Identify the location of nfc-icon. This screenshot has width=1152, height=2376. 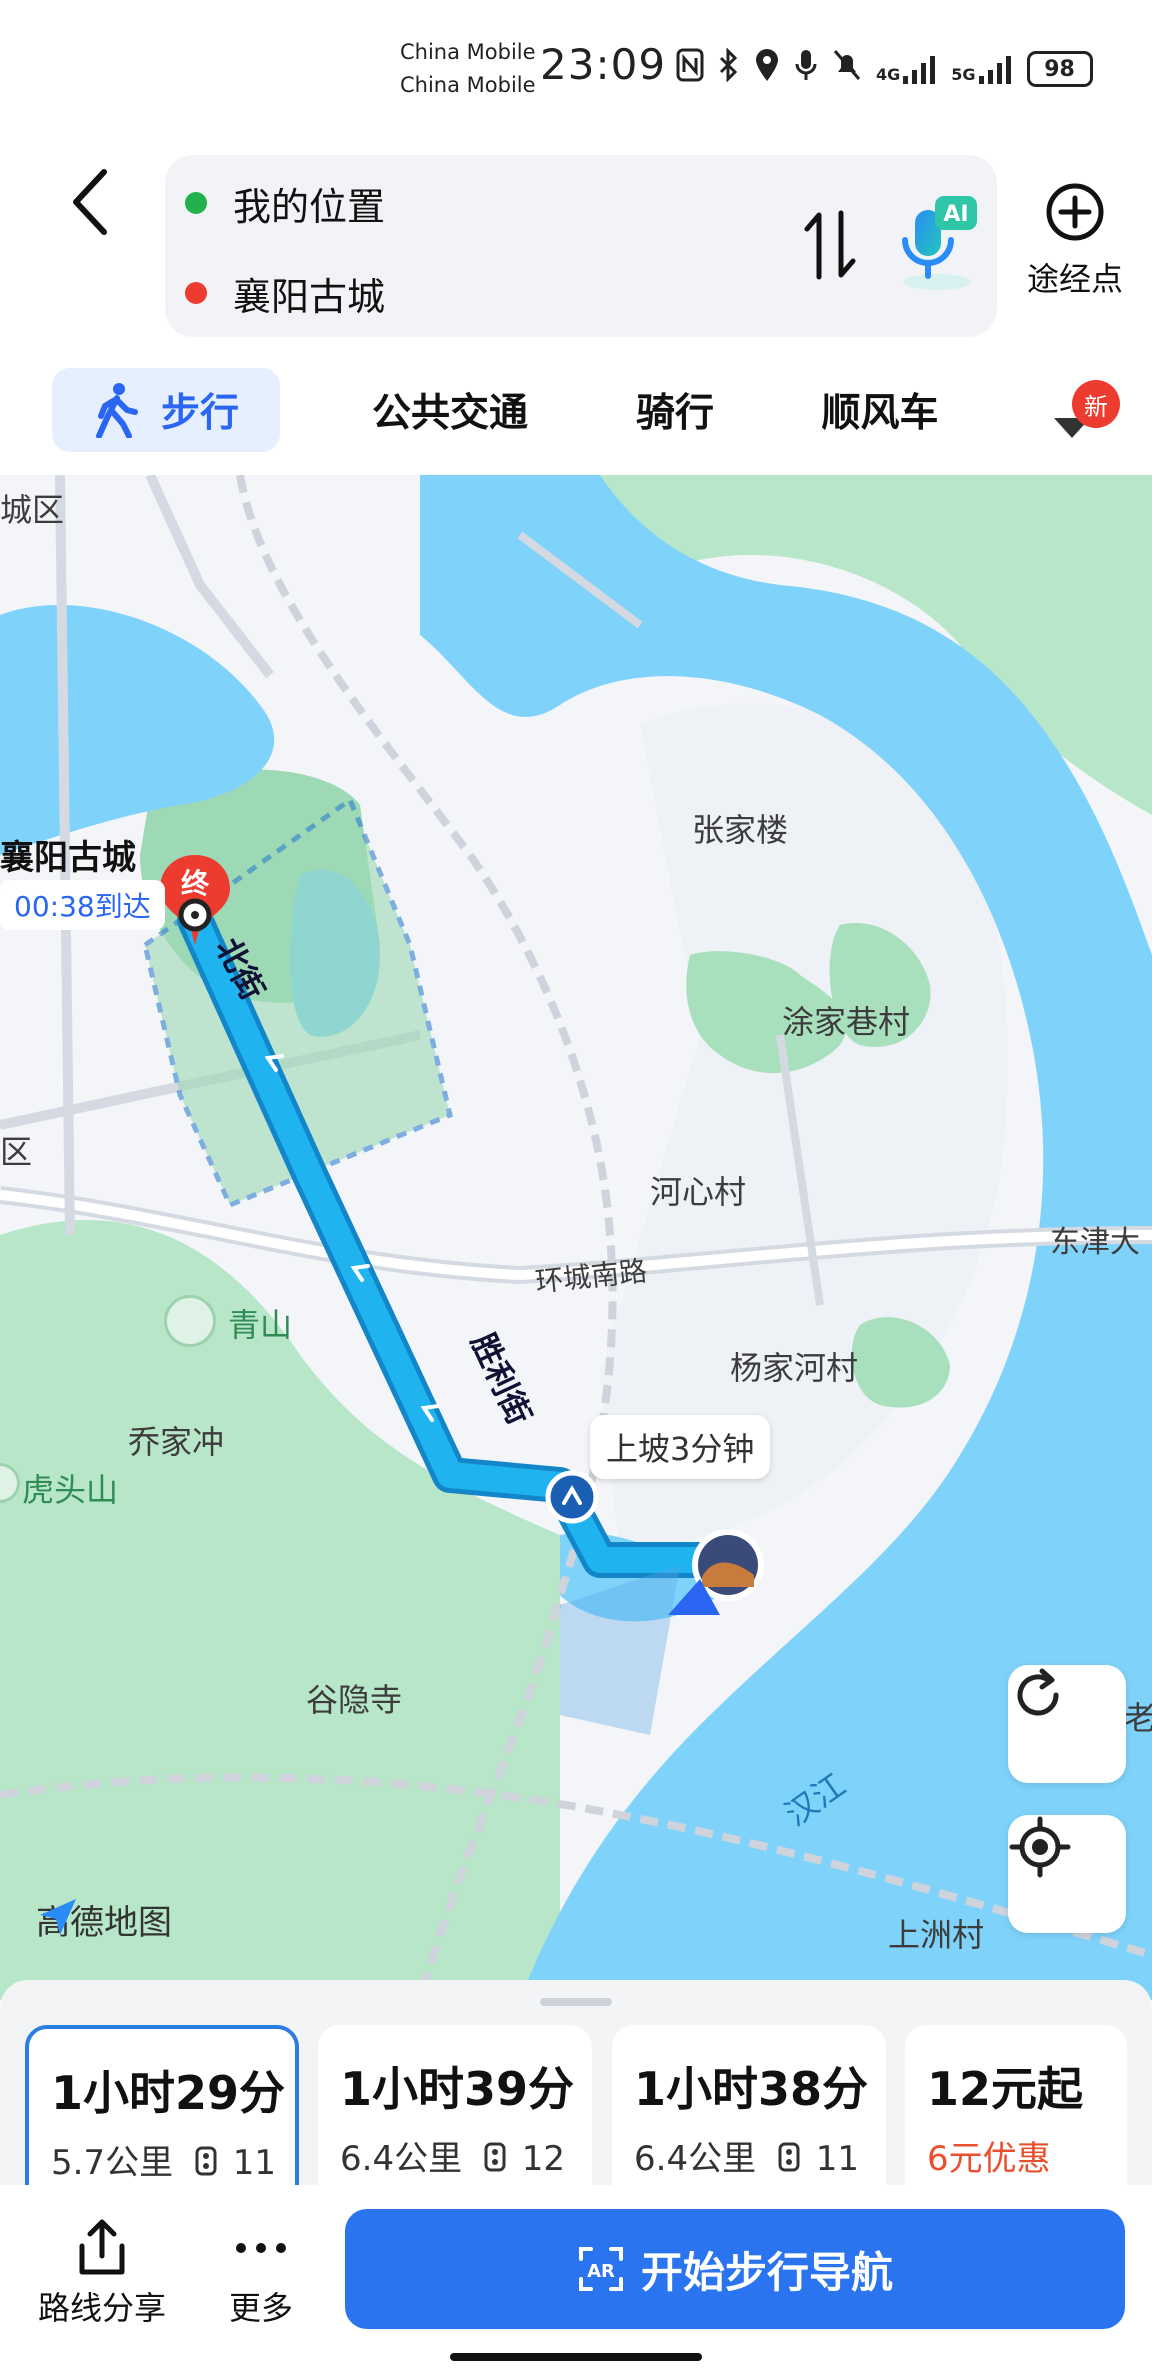
(690, 69).